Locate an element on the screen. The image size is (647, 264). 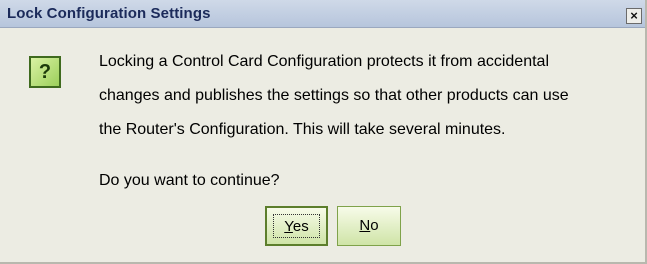
no-button: No is located at coordinates (369, 226).